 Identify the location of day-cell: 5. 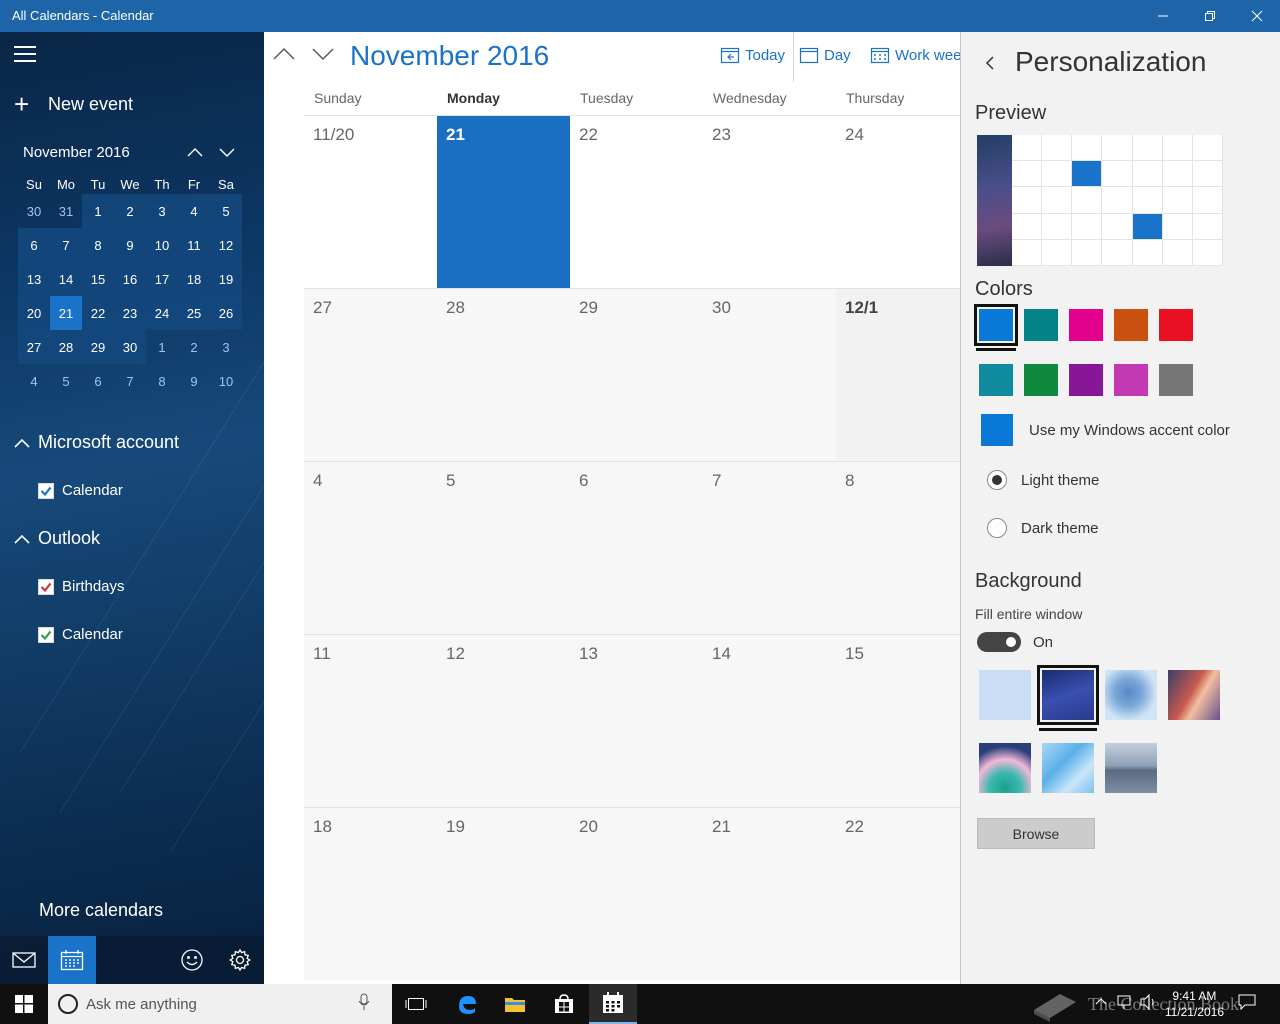
(503, 548).